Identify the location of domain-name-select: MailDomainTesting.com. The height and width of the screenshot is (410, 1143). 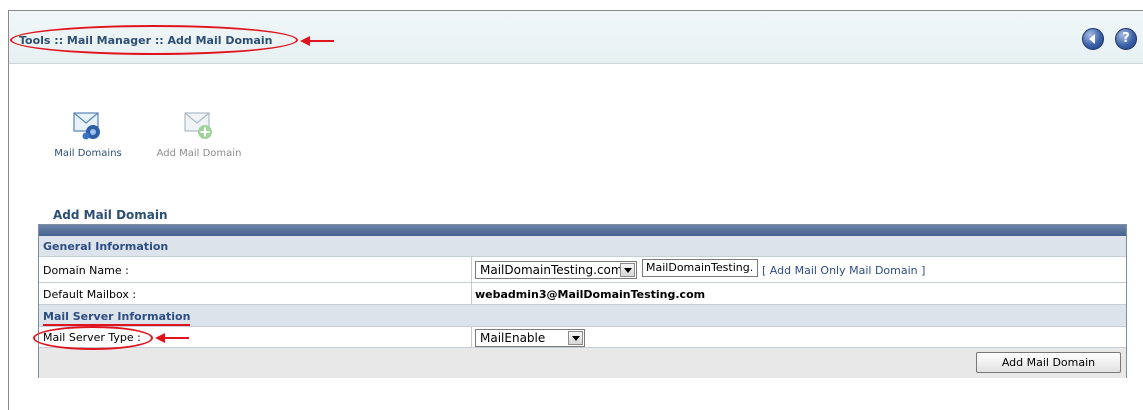
(556, 270).